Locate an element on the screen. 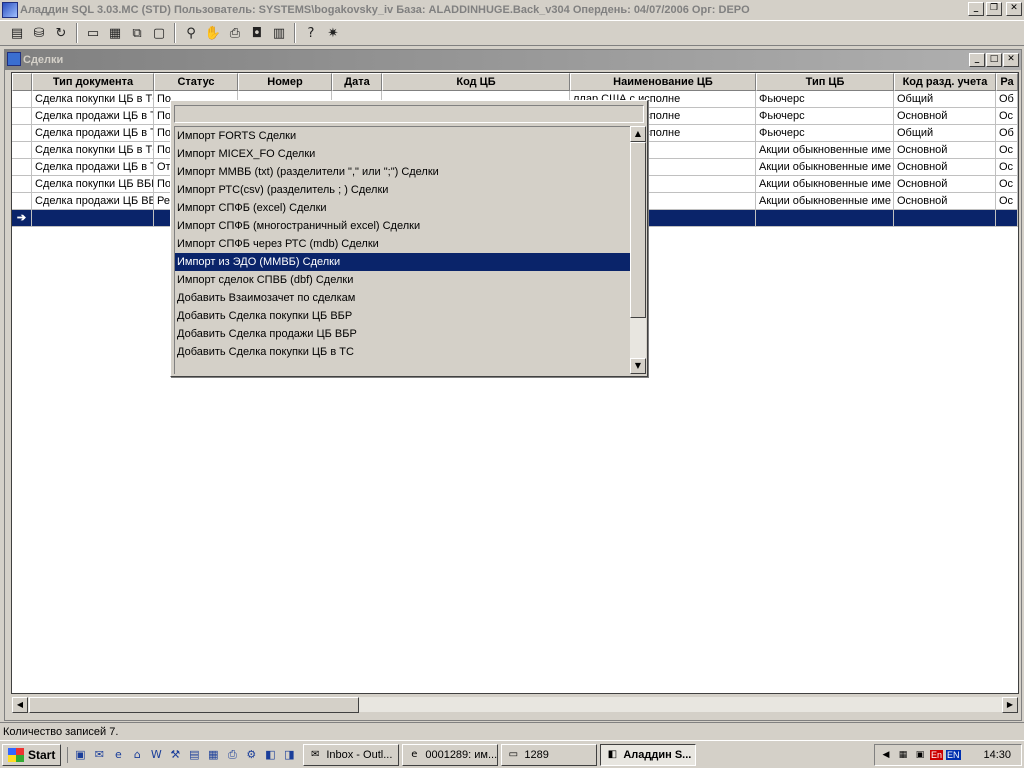 The image size is (1024, 768). clock: 14:30 is located at coordinates (997, 755).